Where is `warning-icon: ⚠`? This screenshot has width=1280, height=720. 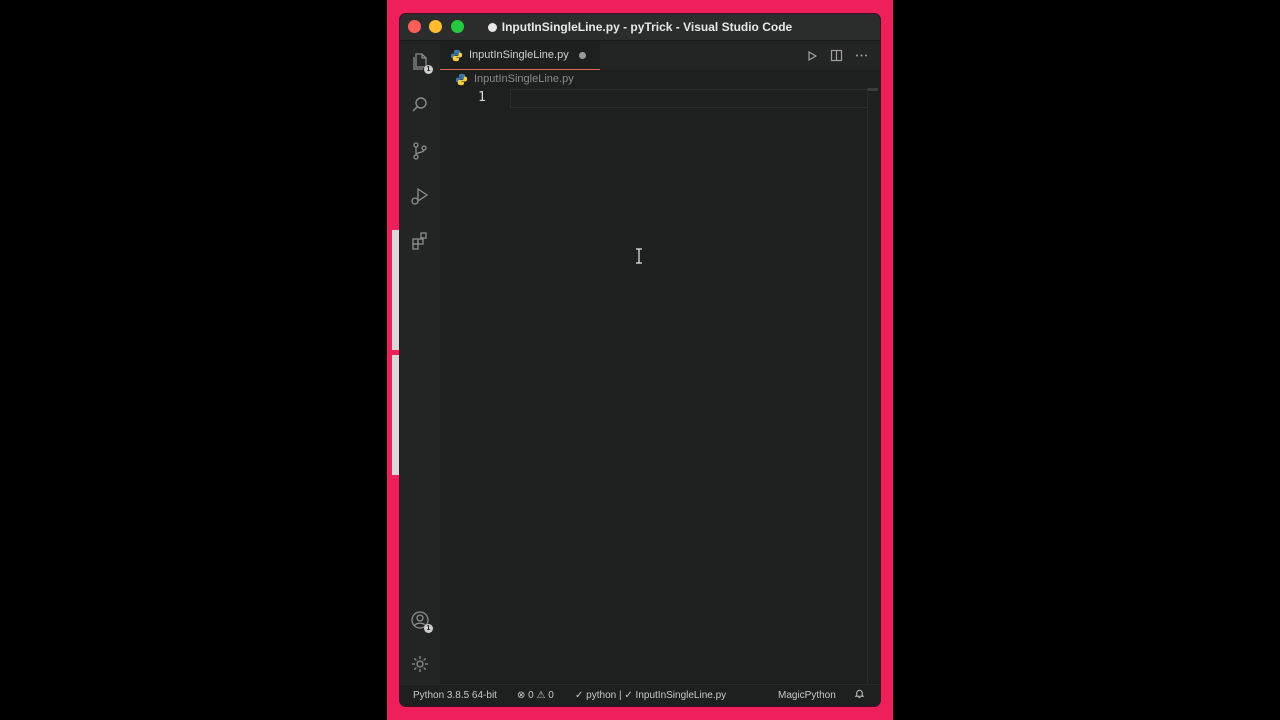
warning-icon: ⚠ is located at coordinates (541, 695).